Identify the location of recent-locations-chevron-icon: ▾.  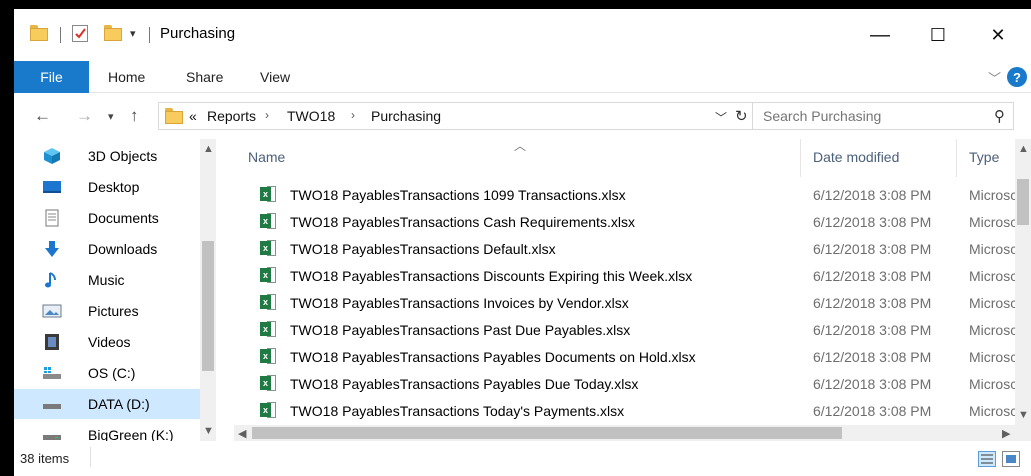
(111, 116).